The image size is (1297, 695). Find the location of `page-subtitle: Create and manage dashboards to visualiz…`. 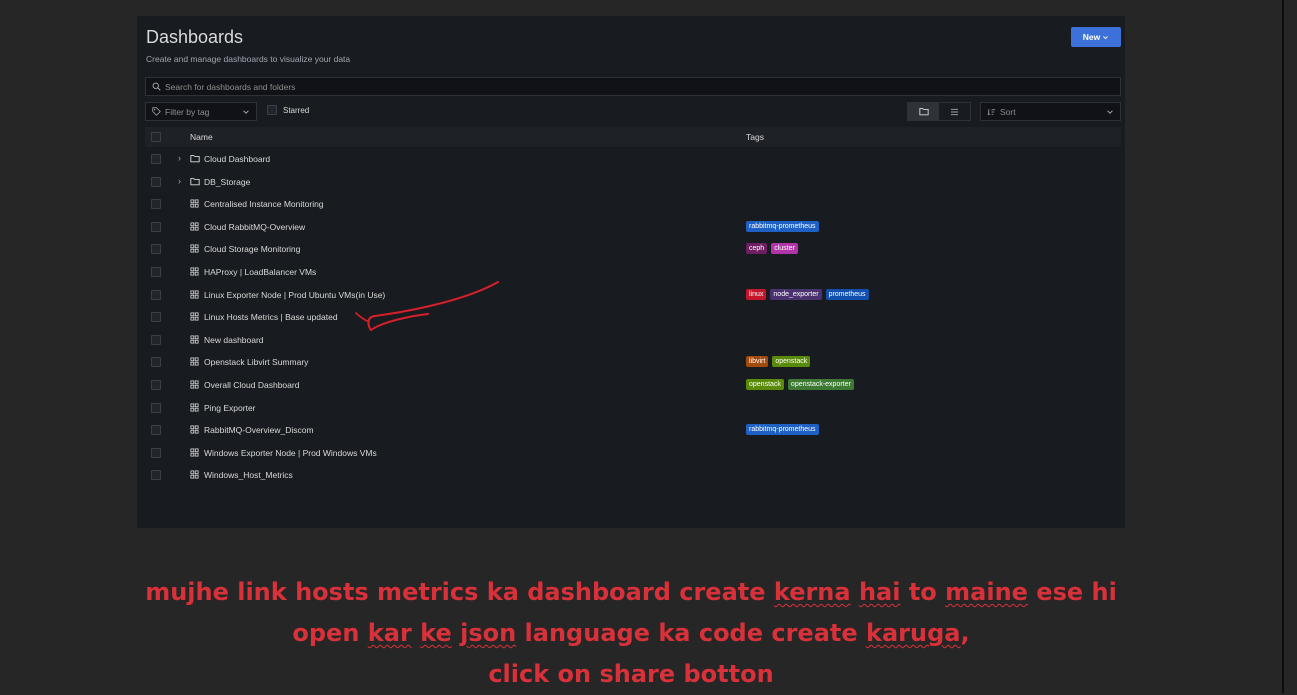

page-subtitle: Create and manage dashboards to visualiz… is located at coordinates (248, 59).